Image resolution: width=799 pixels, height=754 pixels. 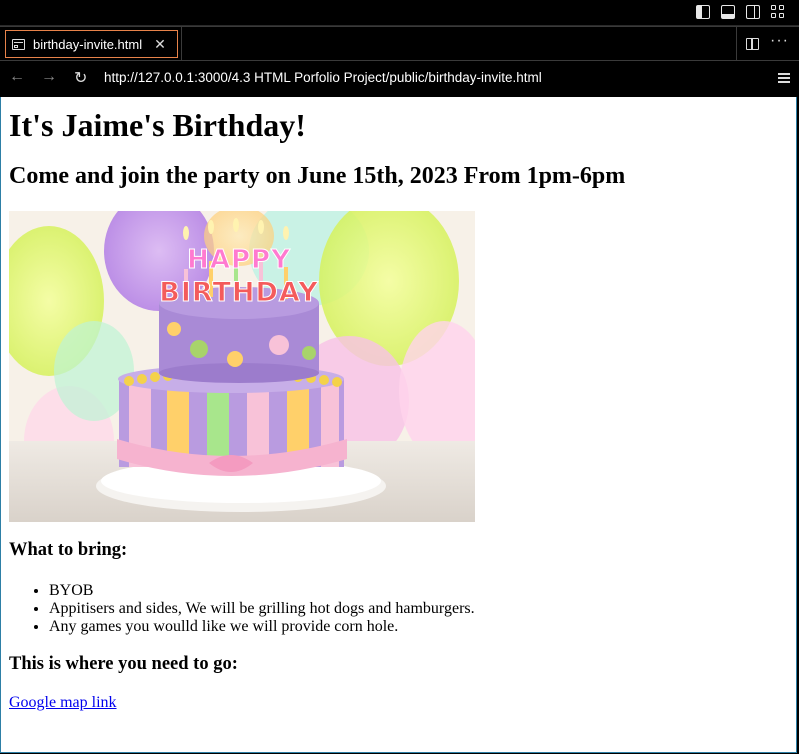 I want to click on layout-controls, so click(x=740, y=12).